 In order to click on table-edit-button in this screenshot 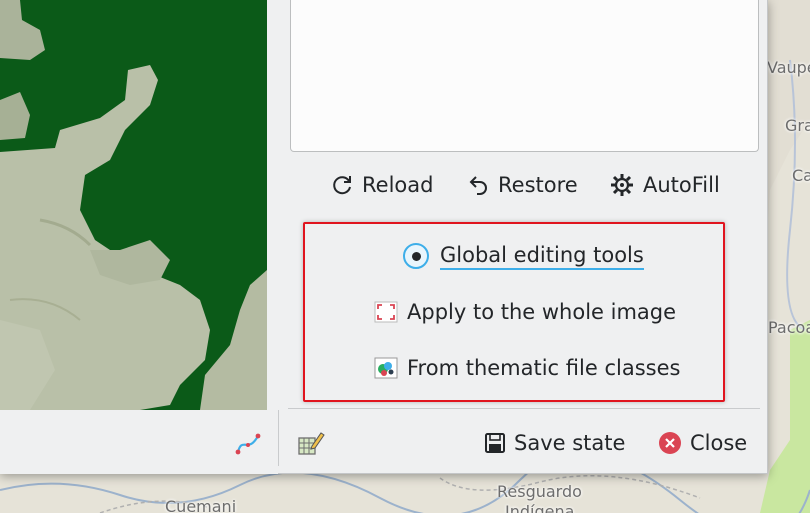, I will do `click(311, 443)`.